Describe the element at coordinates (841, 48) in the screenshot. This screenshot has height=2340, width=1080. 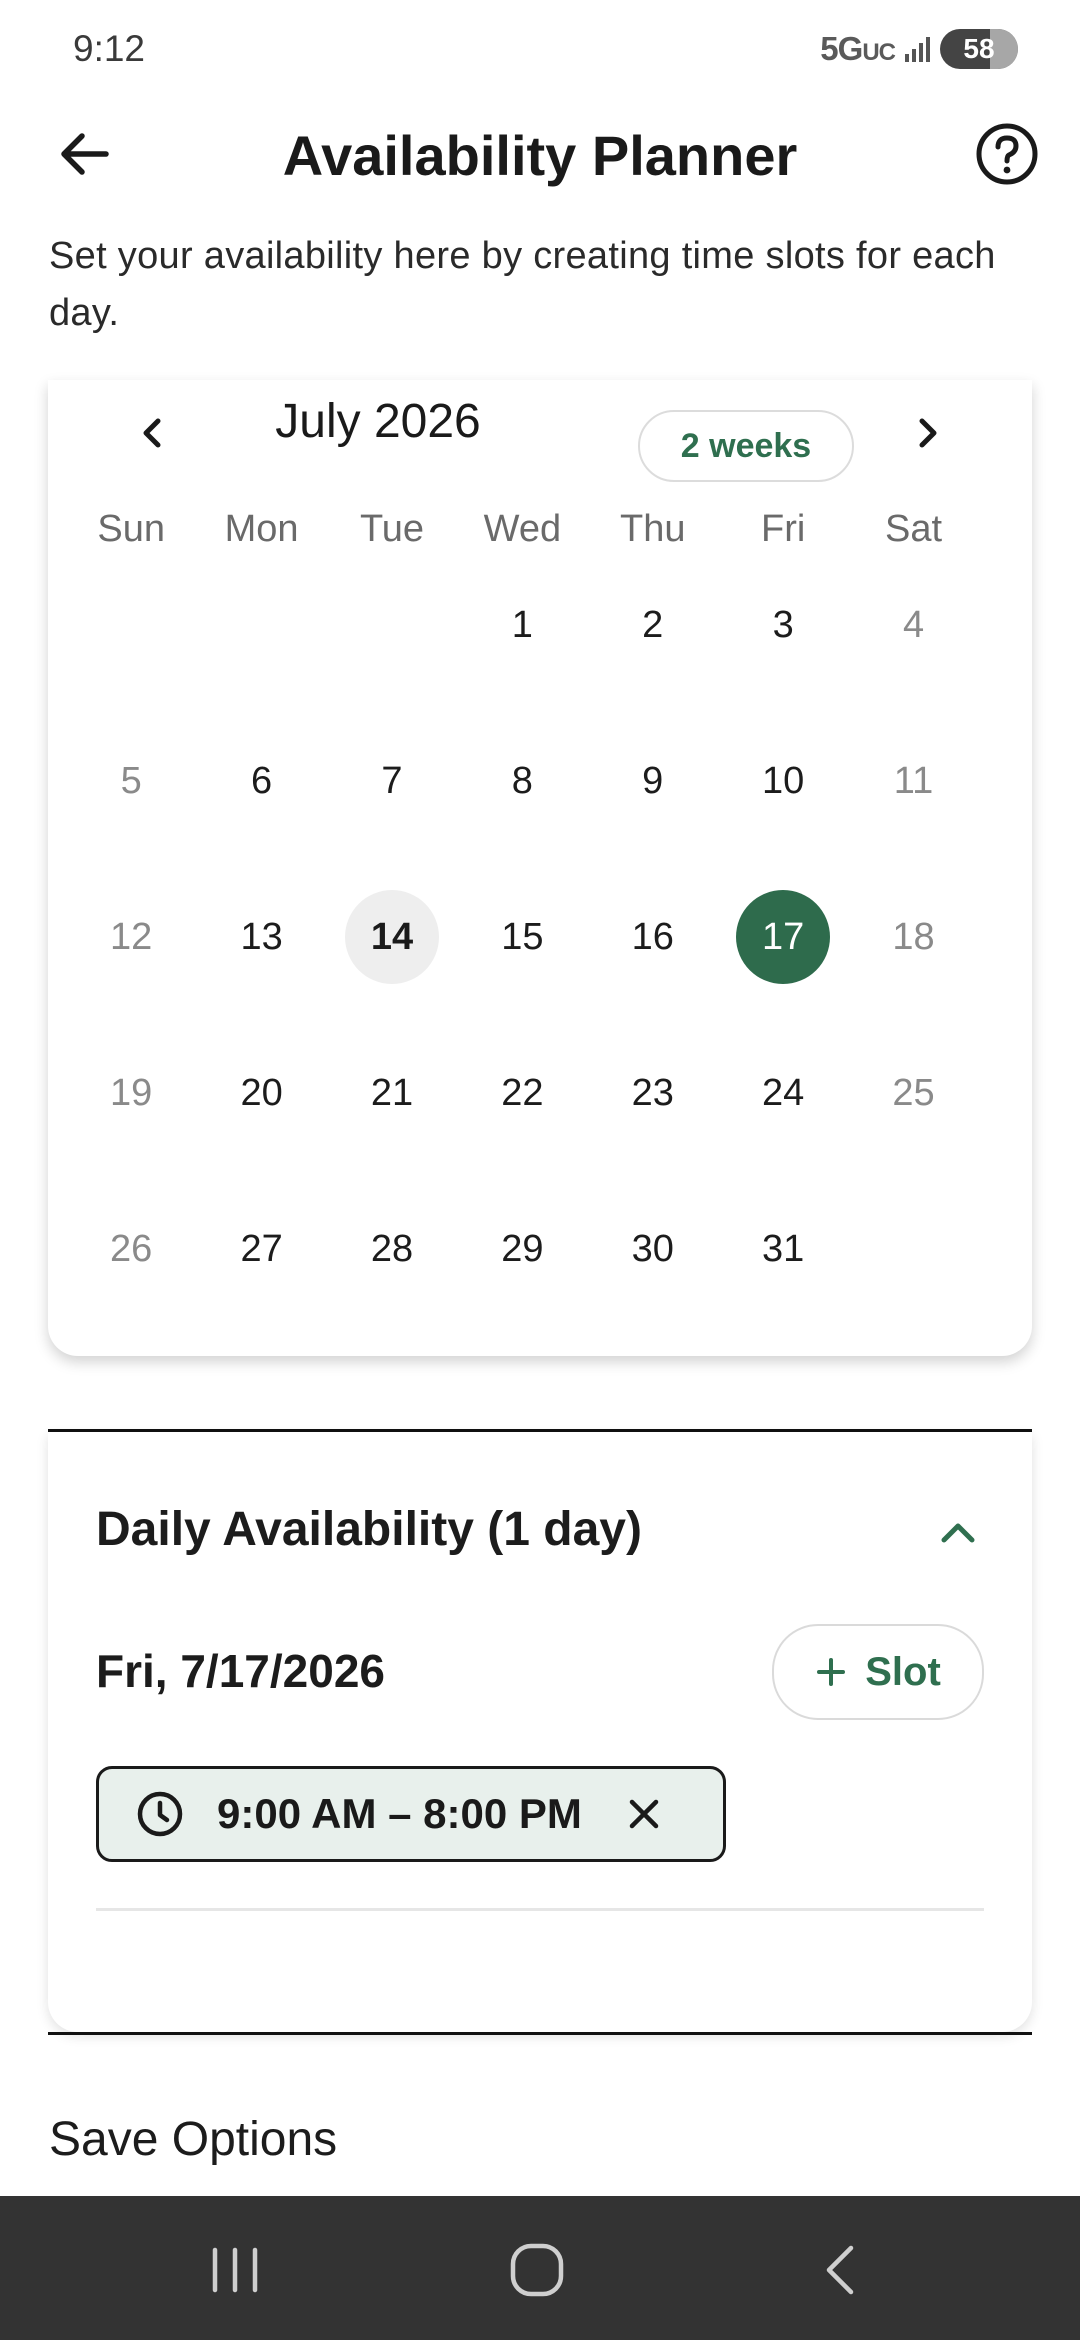
I see `network-type: 5G` at that location.